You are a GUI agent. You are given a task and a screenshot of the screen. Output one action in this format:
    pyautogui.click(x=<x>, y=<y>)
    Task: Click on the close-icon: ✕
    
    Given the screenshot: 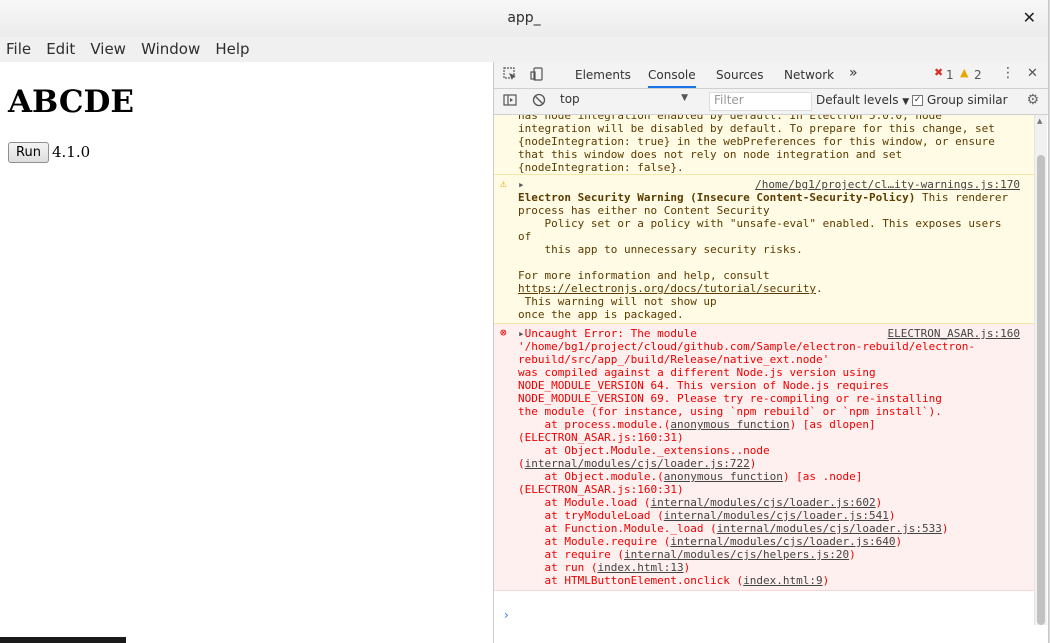 What is the action you would take?
    pyautogui.click(x=1029, y=17)
    